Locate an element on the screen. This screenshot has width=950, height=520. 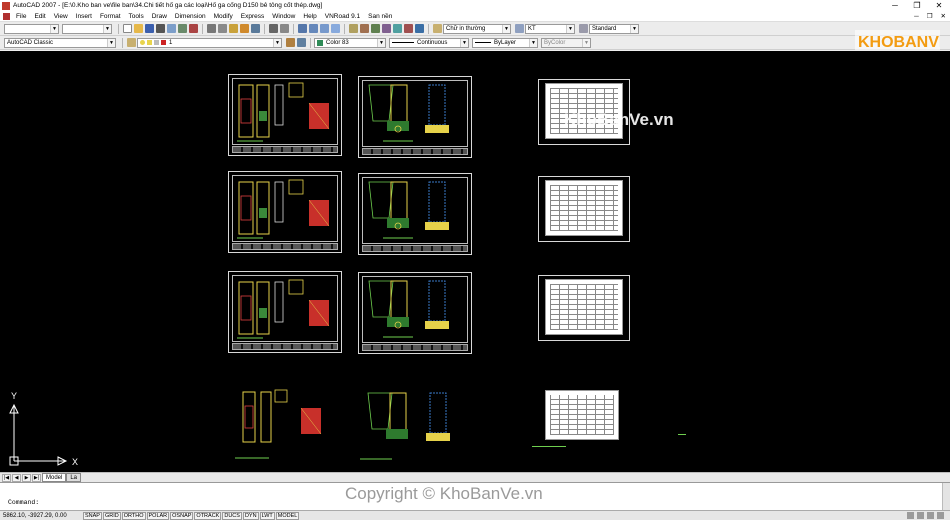
doc-restore-button: ❐ is located at coordinates (930, 16).